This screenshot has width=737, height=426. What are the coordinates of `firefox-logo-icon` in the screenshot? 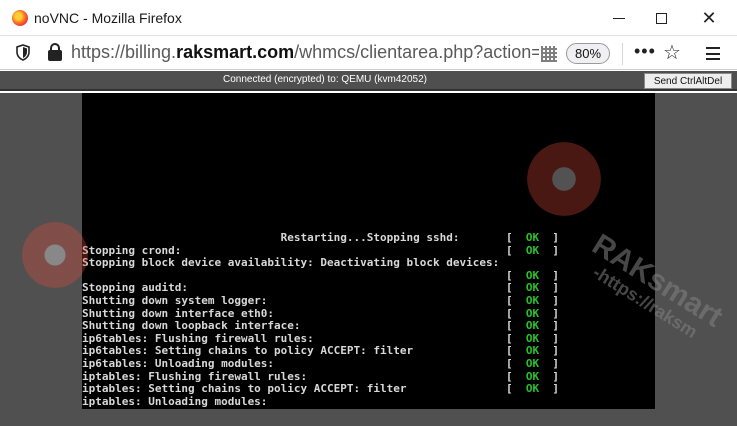 It's located at (20, 18).